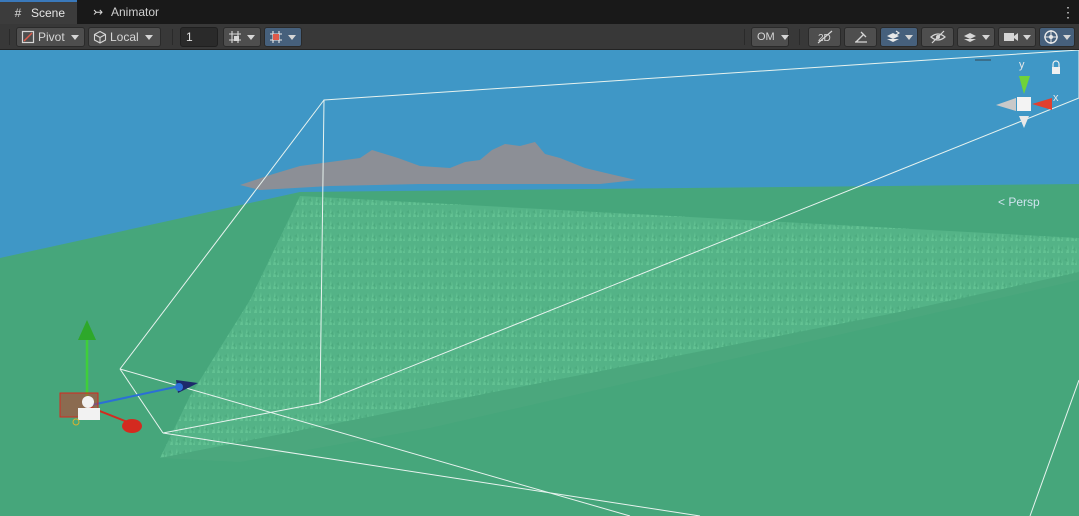  What do you see at coordinates (199, 37) in the screenshot?
I see `grid-size-input: 1` at bounding box center [199, 37].